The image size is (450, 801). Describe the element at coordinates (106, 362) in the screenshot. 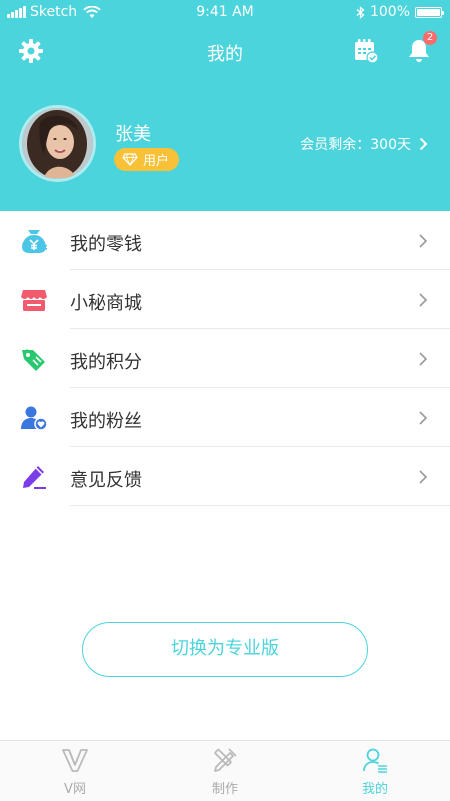

I see `menu-item-label: 我的积分` at that location.